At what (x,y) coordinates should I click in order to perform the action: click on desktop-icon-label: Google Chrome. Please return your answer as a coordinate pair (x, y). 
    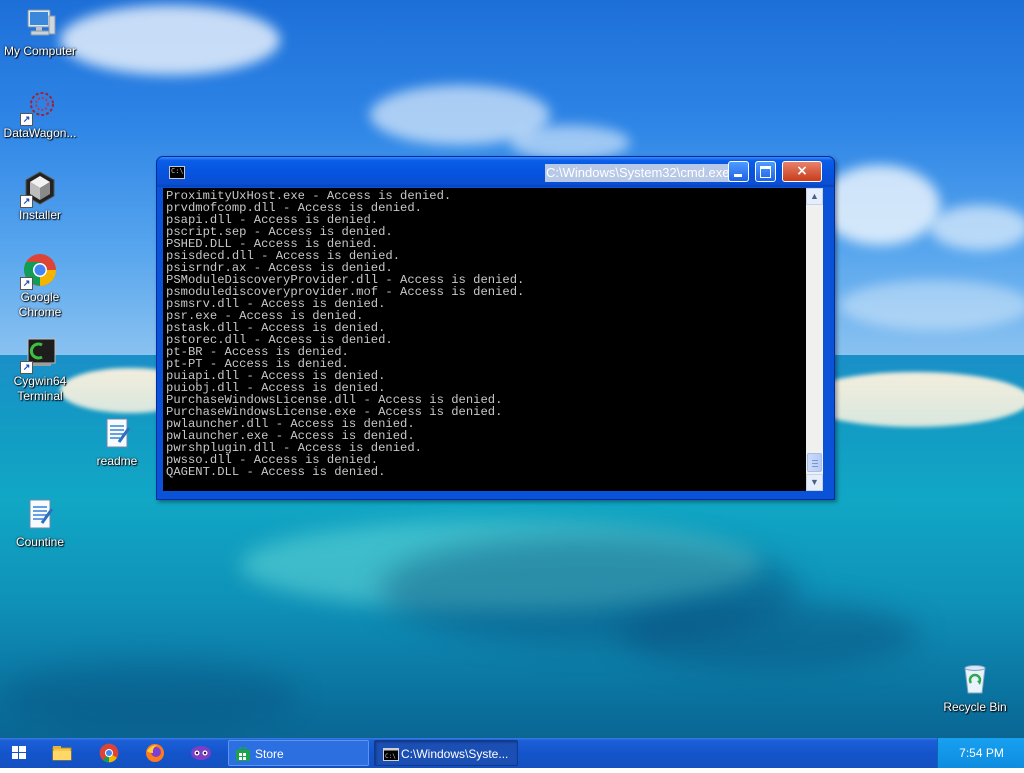
    Looking at the image, I should click on (40, 305).